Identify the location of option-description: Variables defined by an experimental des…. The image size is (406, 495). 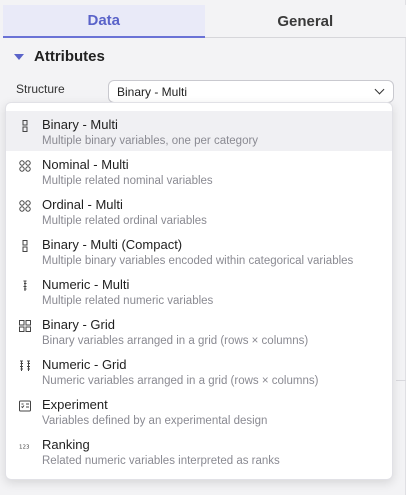
(155, 421).